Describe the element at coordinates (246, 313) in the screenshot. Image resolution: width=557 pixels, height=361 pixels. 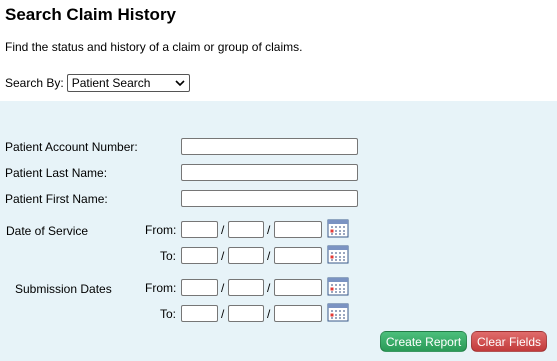
I see `sub-to-day-input` at that location.